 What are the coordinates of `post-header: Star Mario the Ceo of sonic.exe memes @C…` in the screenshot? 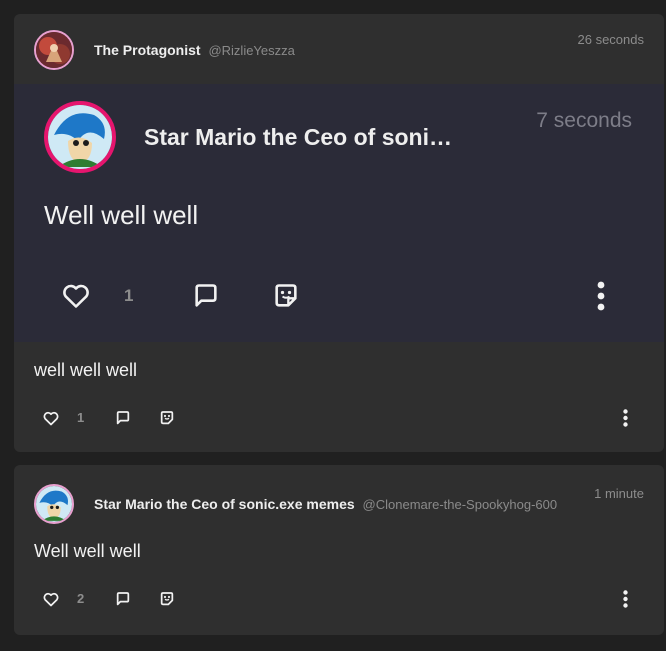 It's located at (325, 504).